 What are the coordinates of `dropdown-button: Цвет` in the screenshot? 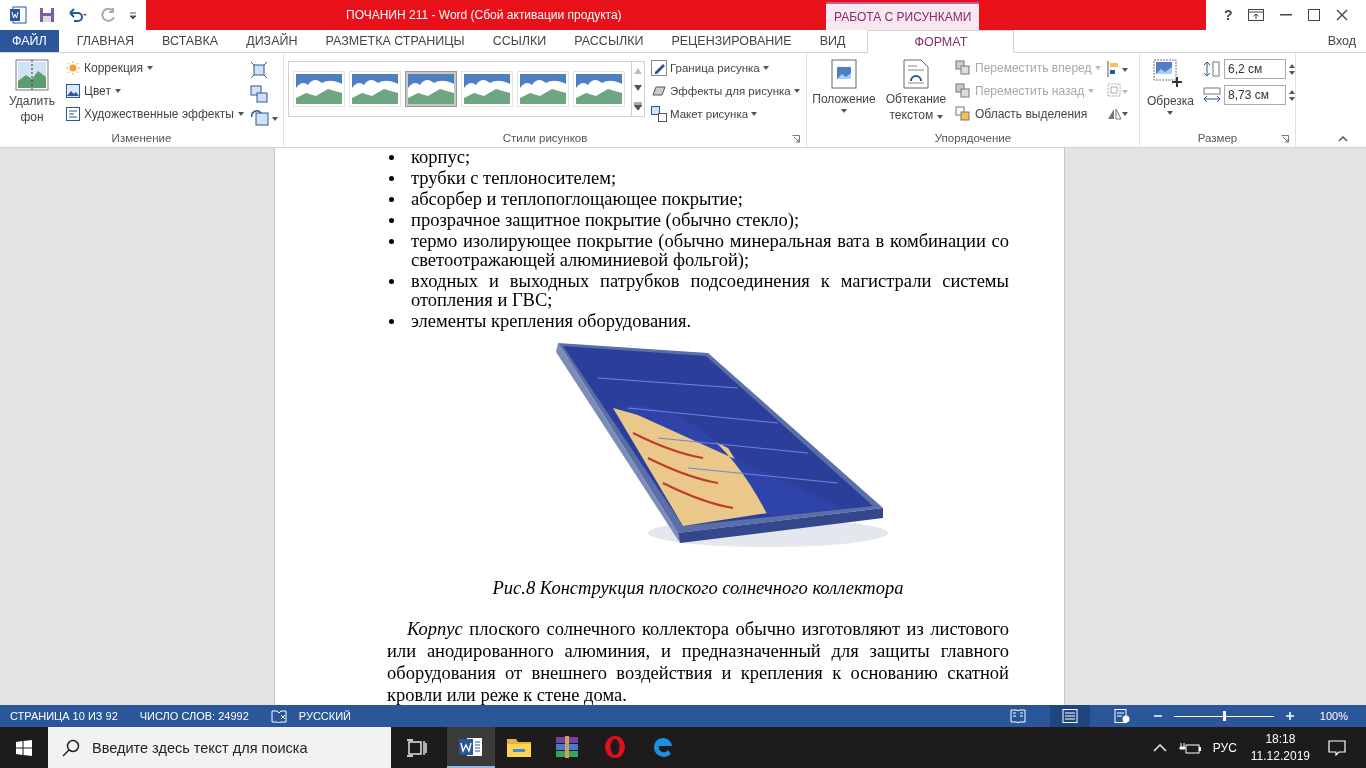 It's located at (155, 90).